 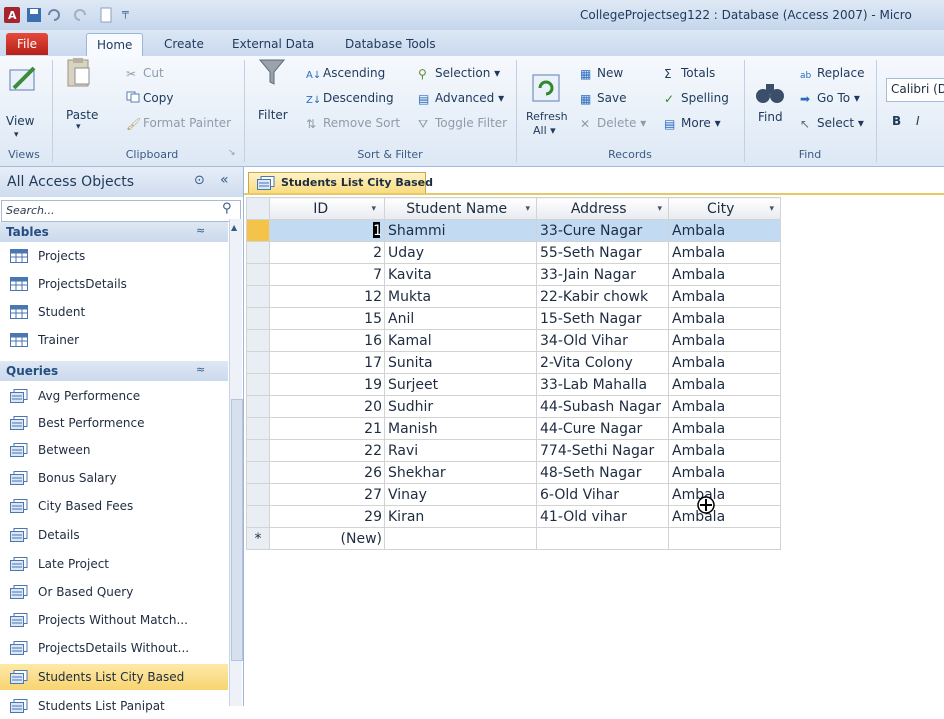 I want to click on nav-item-projects: Projects, so click(x=114, y=256).